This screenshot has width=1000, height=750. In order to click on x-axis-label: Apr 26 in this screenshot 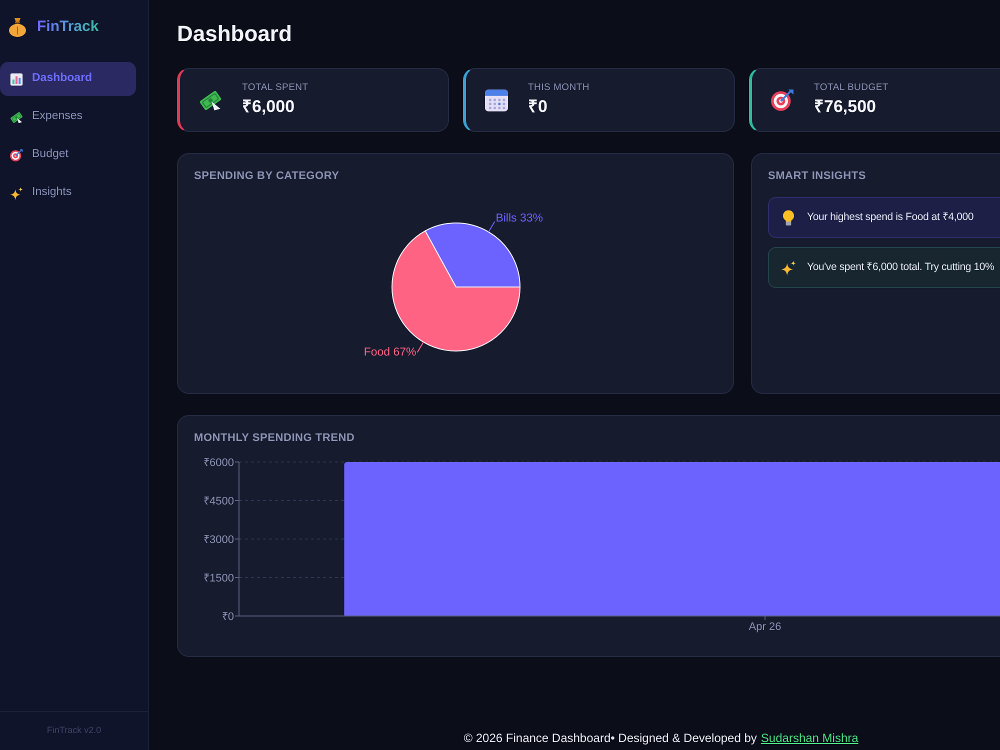, I will do `click(765, 627)`.